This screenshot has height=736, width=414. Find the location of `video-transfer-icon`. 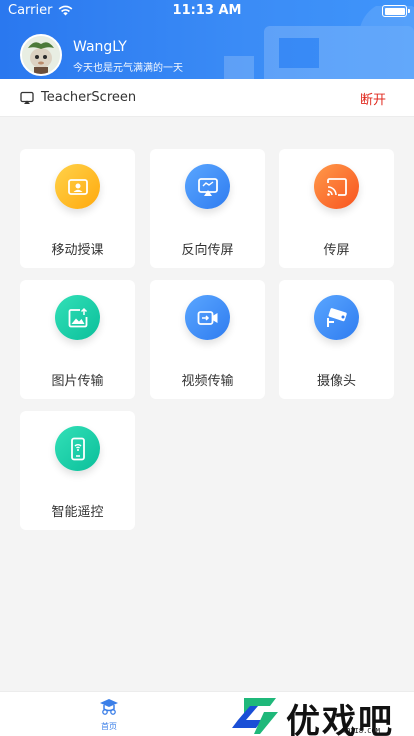

video-transfer-icon is located at coordinates (207, 317).